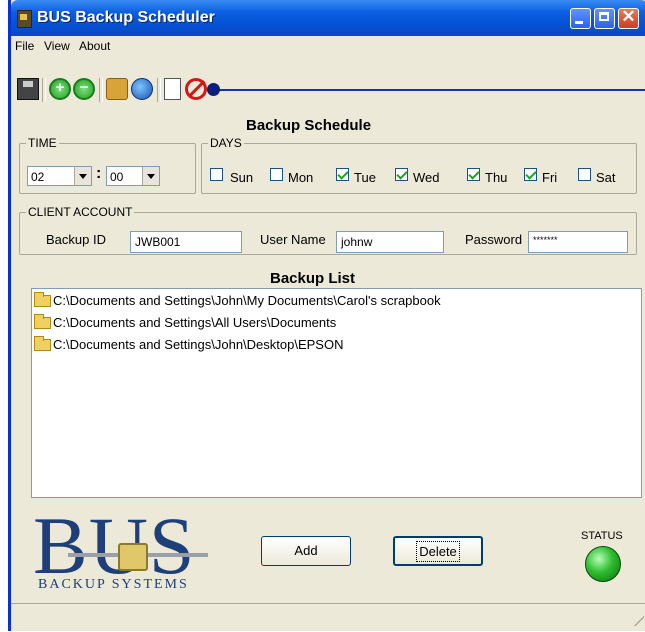 The image size is (645, 632). I want to click on new-document-icon, so click(172, 89).